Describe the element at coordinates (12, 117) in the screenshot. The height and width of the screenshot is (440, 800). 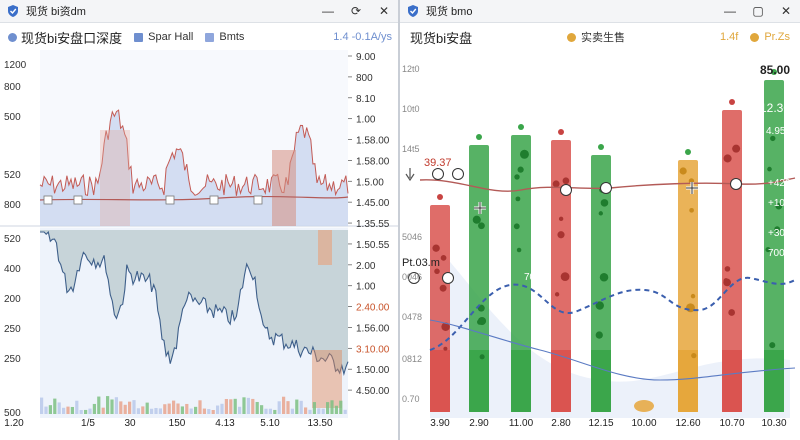
I see `y-tick-label: 500` at that location.